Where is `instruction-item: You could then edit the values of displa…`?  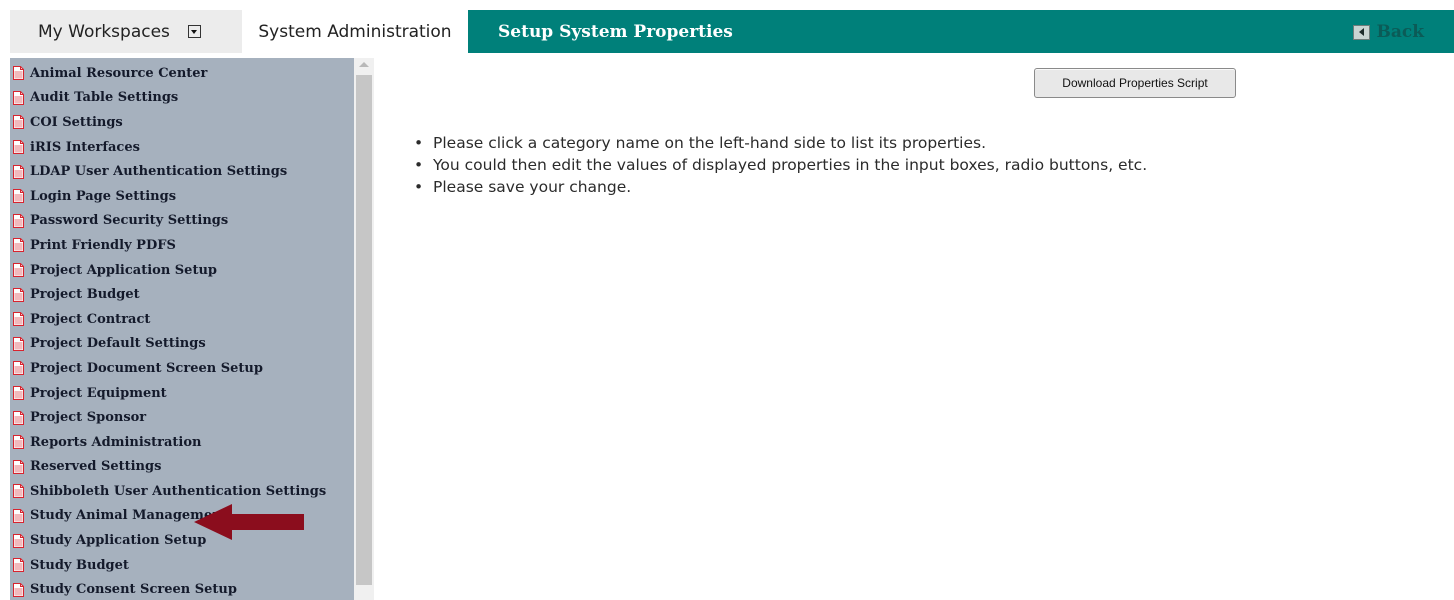
instruction-item: You could then edit the values of displa… is located at coordinates (780, 165).